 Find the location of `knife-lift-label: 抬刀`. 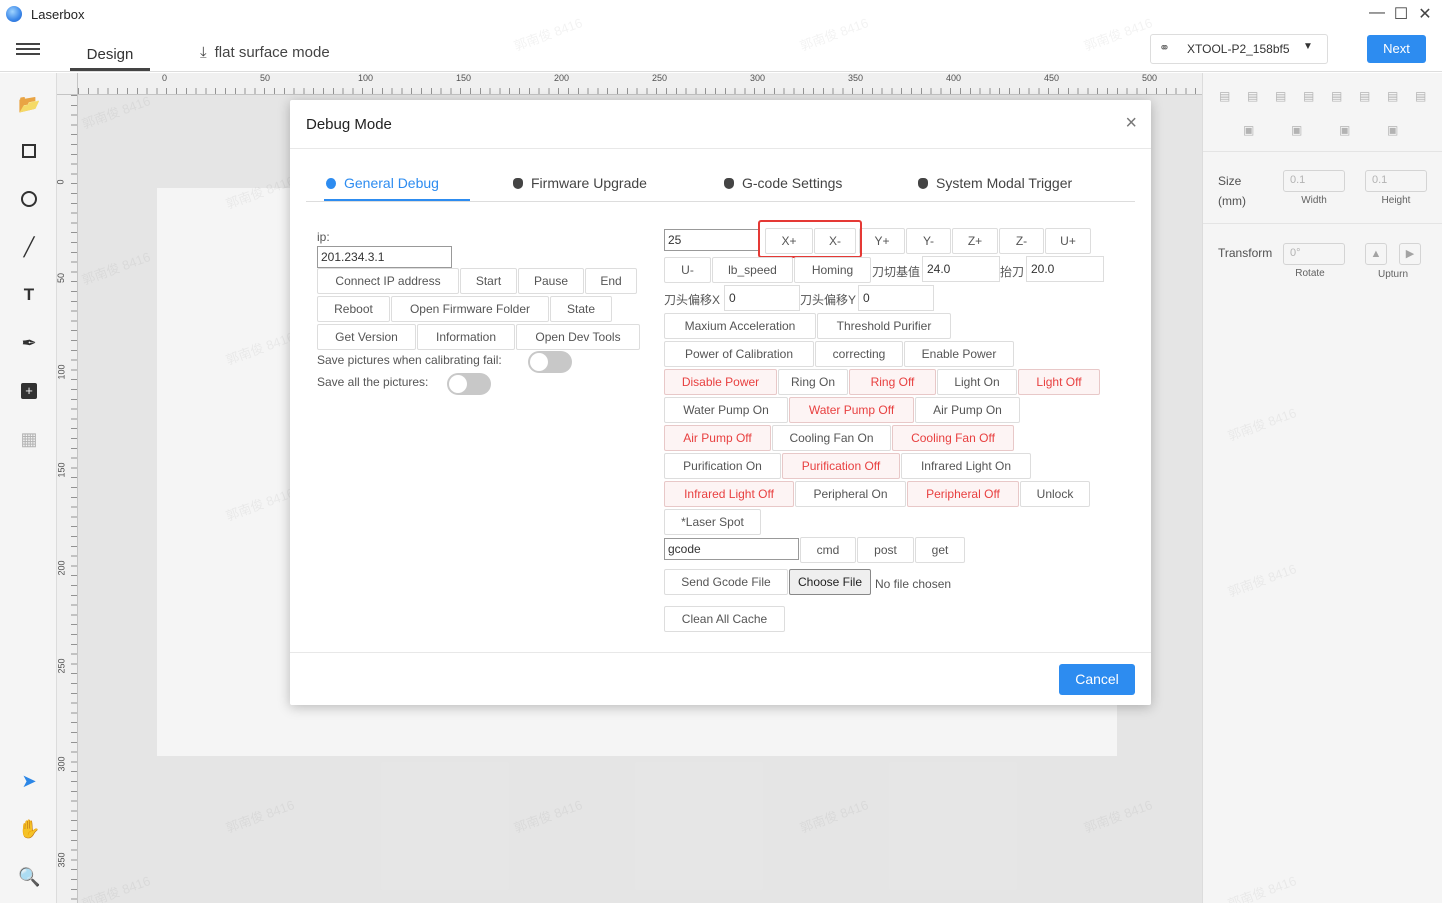

knife-lift-label: 抬刀 is located at coordinates (1012, 272).